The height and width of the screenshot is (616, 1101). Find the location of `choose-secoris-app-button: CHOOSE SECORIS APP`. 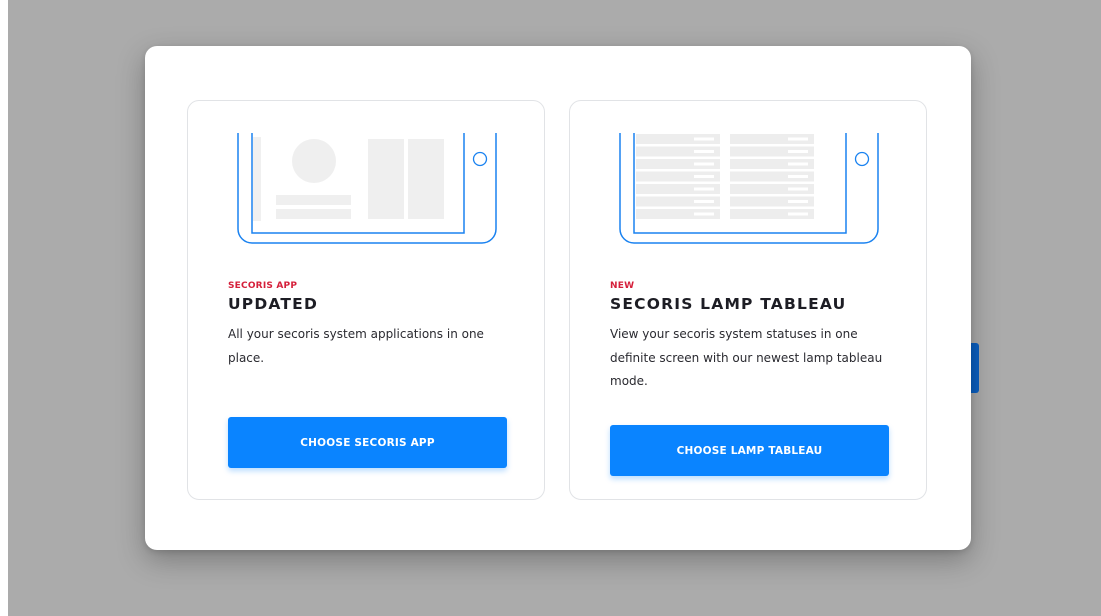

choose-secoris-app-button: CHOOSE SECORIS APP is located at coordinates (367, 442).